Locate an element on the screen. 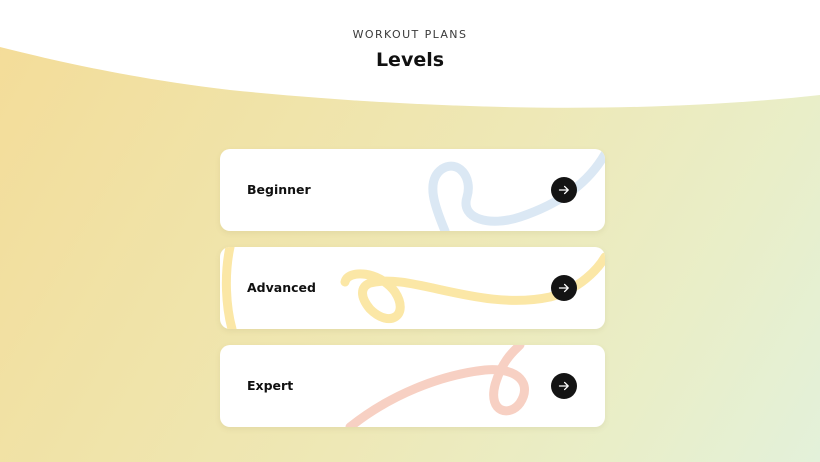  open-beginner-button is located at coordinates (564, 190).